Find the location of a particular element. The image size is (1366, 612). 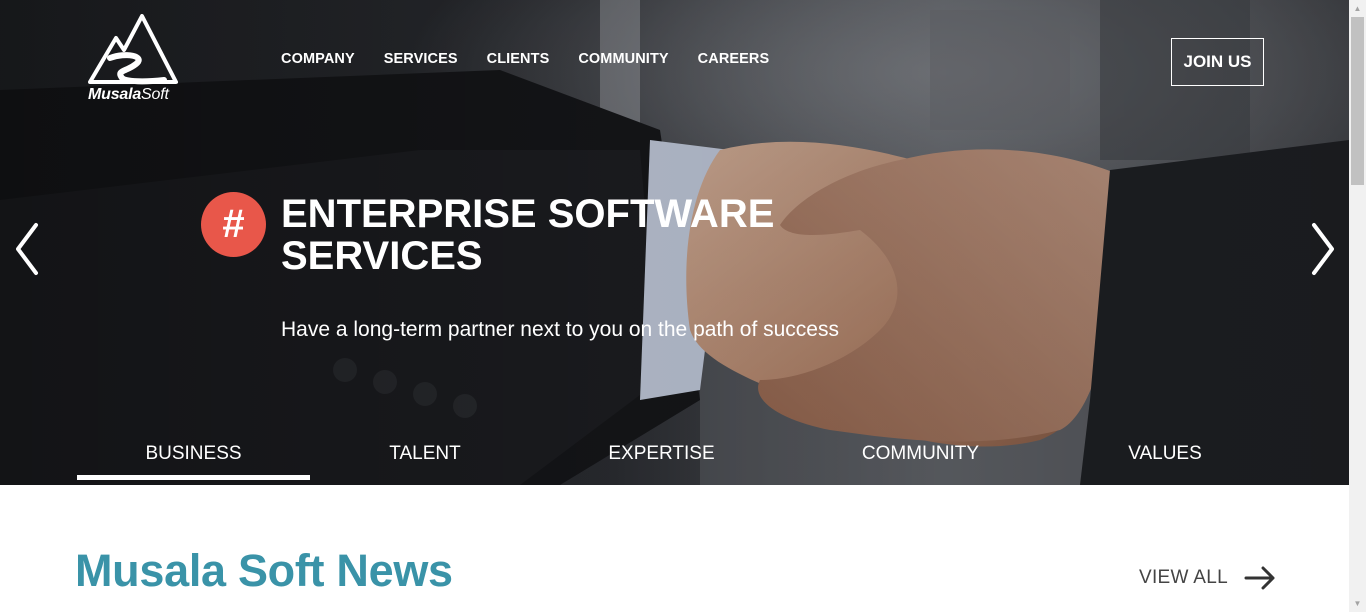

logo-text-bold: Musala is located at coordinates (115, 94).